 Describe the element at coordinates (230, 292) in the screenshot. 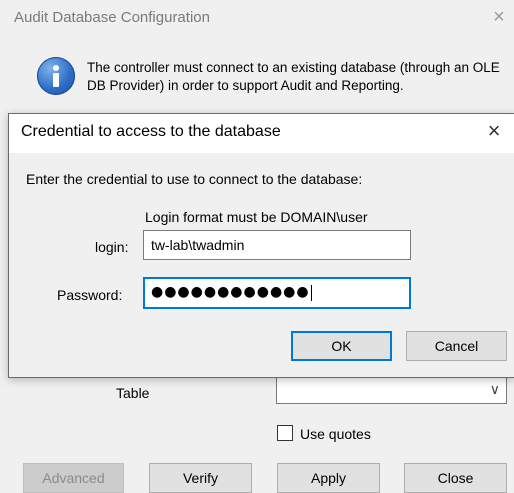

I see `password-mask: ●●●●●●●●●●●●` at that location.